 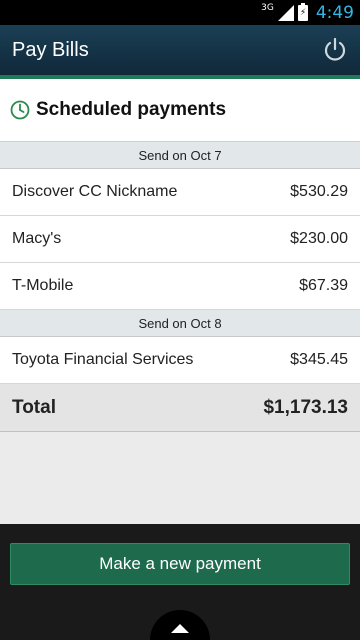 I want to click on status-bar: 3G ⚡ 4:49, so click(x=180, y=12).